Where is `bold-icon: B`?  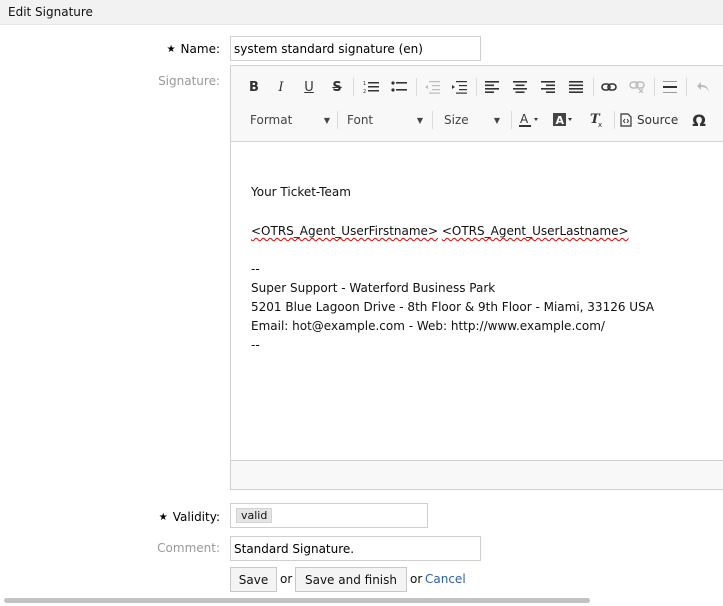
bold-icon: B is located at coordinates (254, 87).